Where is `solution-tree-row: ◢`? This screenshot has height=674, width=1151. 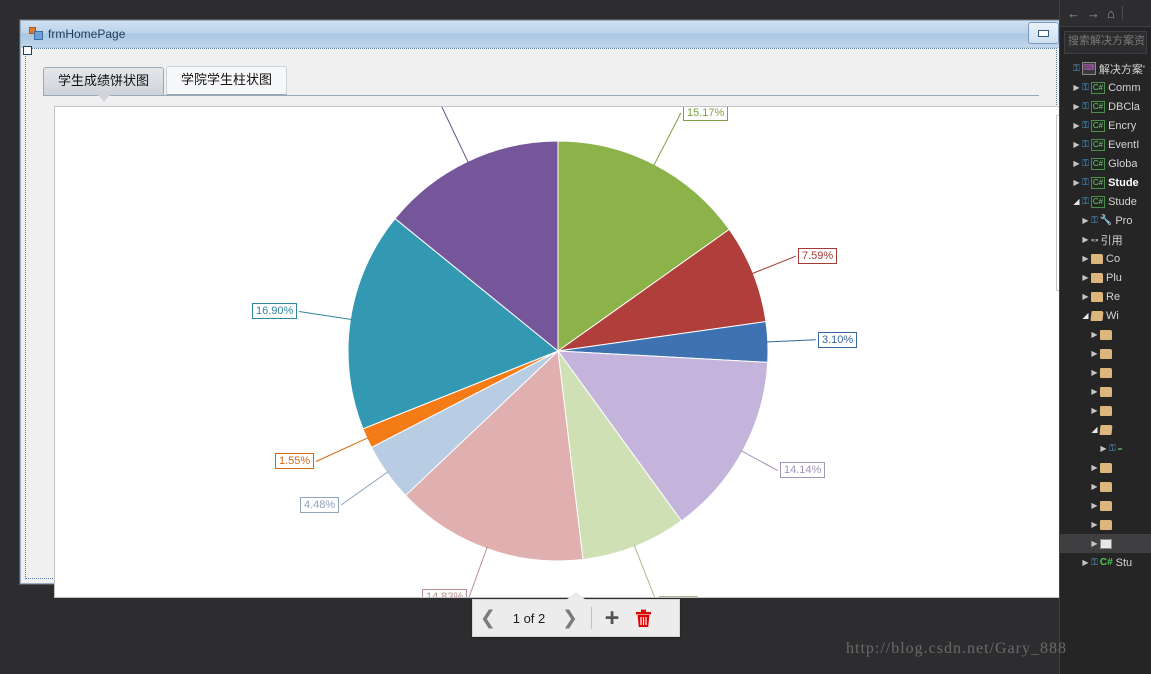 solution-tree-row: ◢ is located at coordinates (1105, 429).